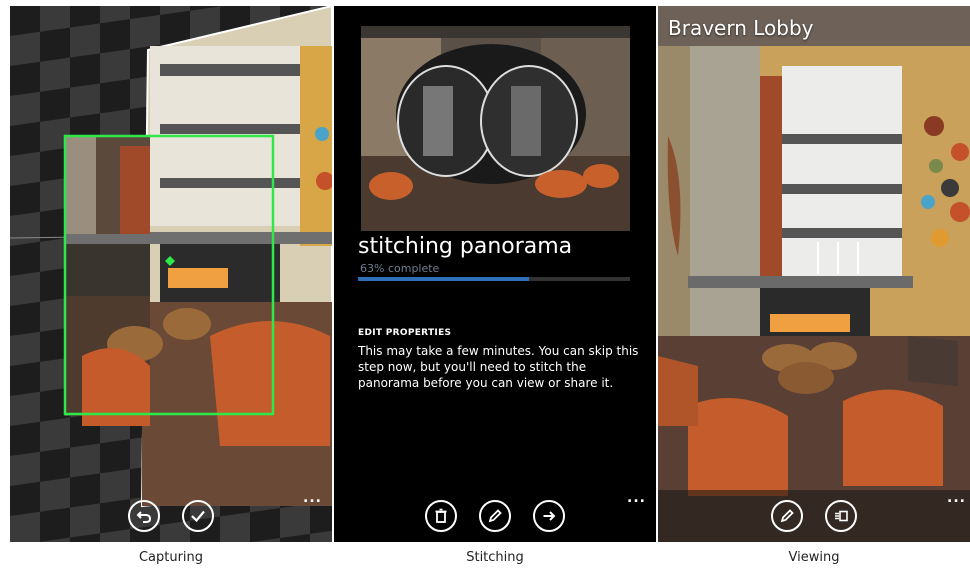 The height and width of the screenshot is (569, 970). What do you see at coordinates (741, 28) in the screenshot?
I see `panorama-title: Bravern Lobby` at bounding box center [741, 28].